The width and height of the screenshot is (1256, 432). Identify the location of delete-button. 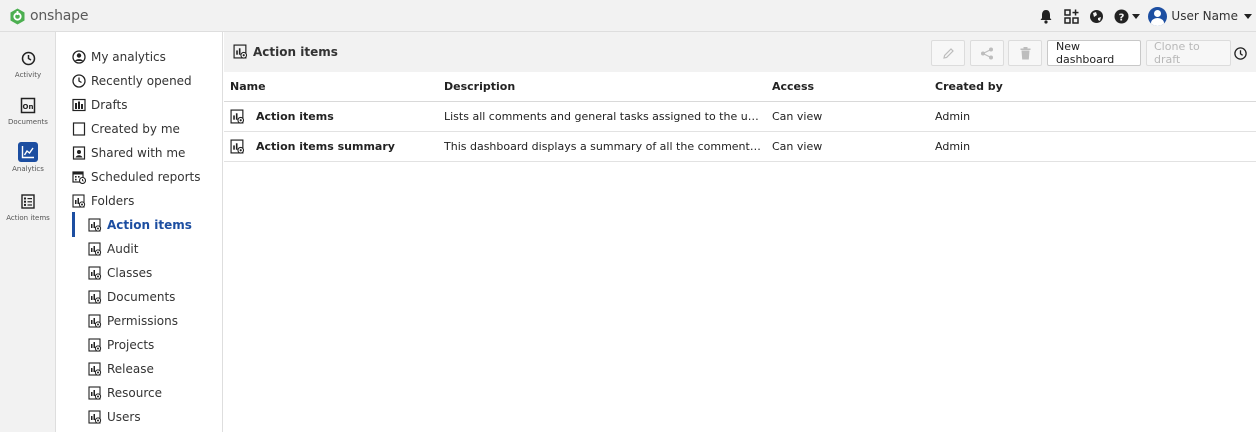
(1025, 53).